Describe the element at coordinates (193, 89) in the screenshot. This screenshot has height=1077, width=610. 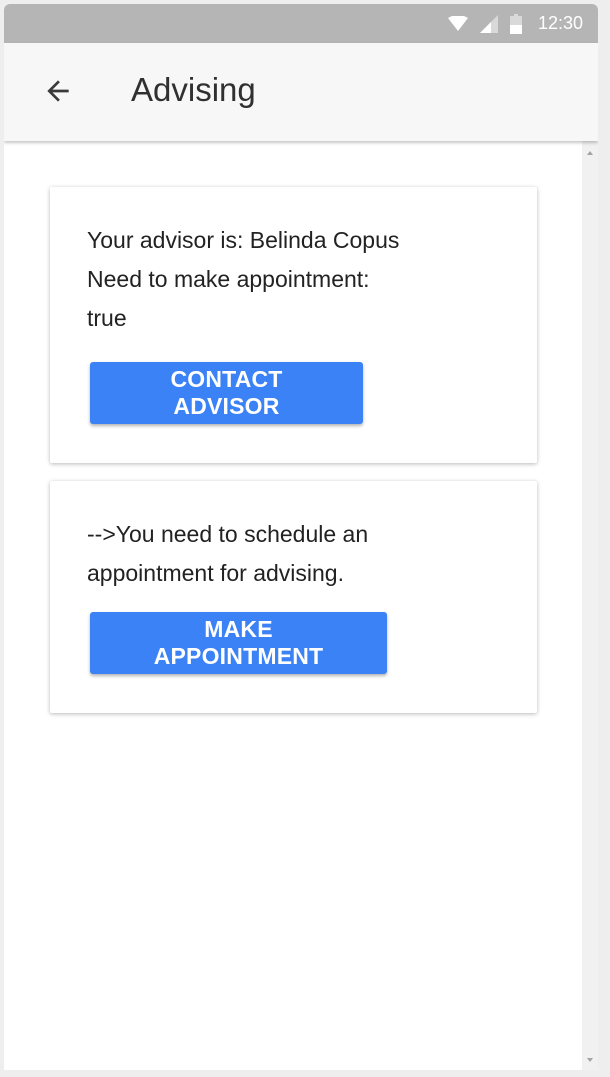
I see `page-title: Advising` at that location.